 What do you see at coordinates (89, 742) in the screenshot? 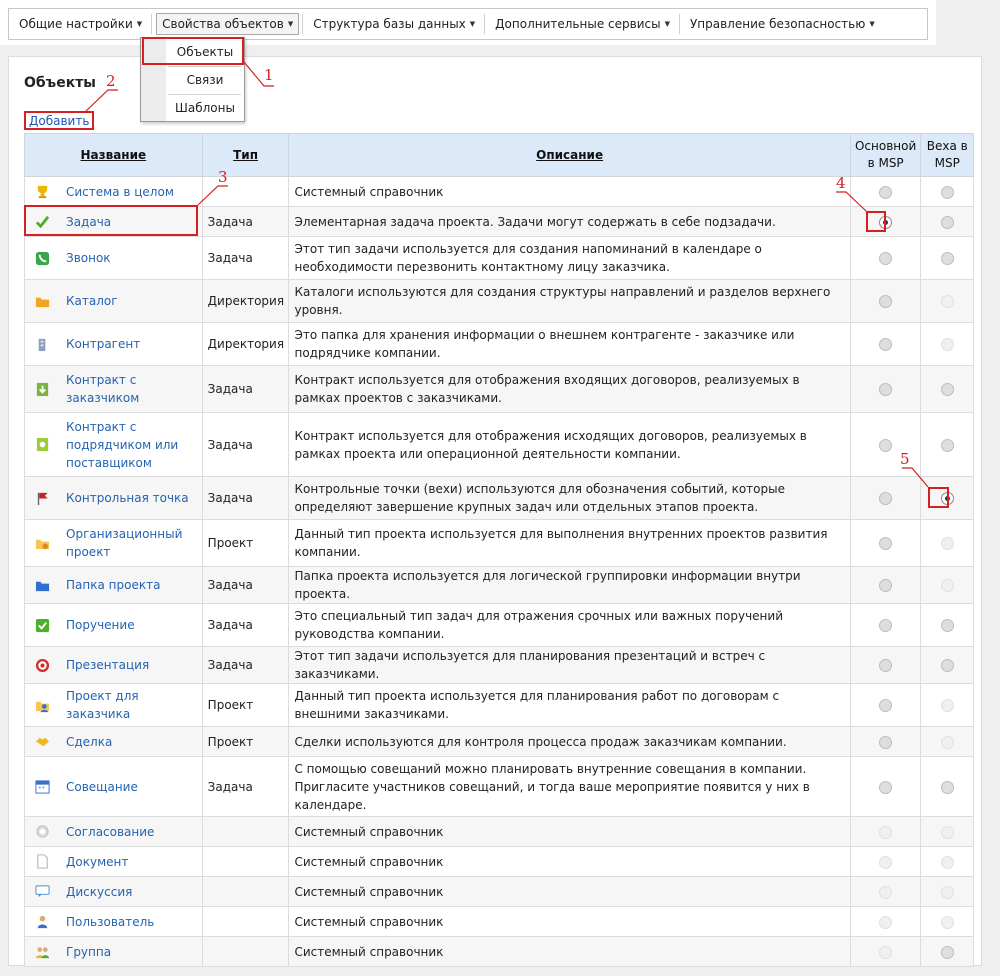
I see `object-name-link: Сделка` at bounding box center [89, 742].